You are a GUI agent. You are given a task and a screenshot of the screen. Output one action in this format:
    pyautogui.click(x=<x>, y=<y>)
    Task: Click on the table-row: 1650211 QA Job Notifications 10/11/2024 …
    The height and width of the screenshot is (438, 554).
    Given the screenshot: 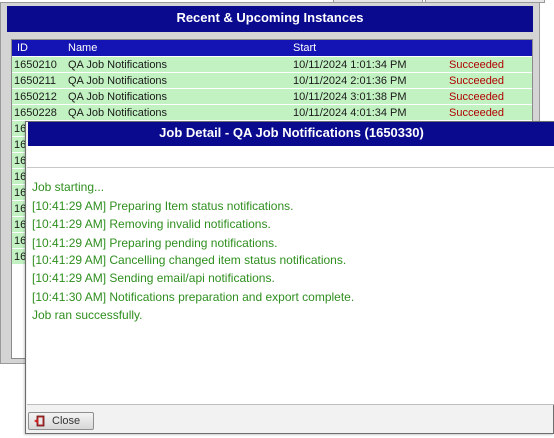 What is the action you would take?
    pyautogui.click(x=272, y=81)
    